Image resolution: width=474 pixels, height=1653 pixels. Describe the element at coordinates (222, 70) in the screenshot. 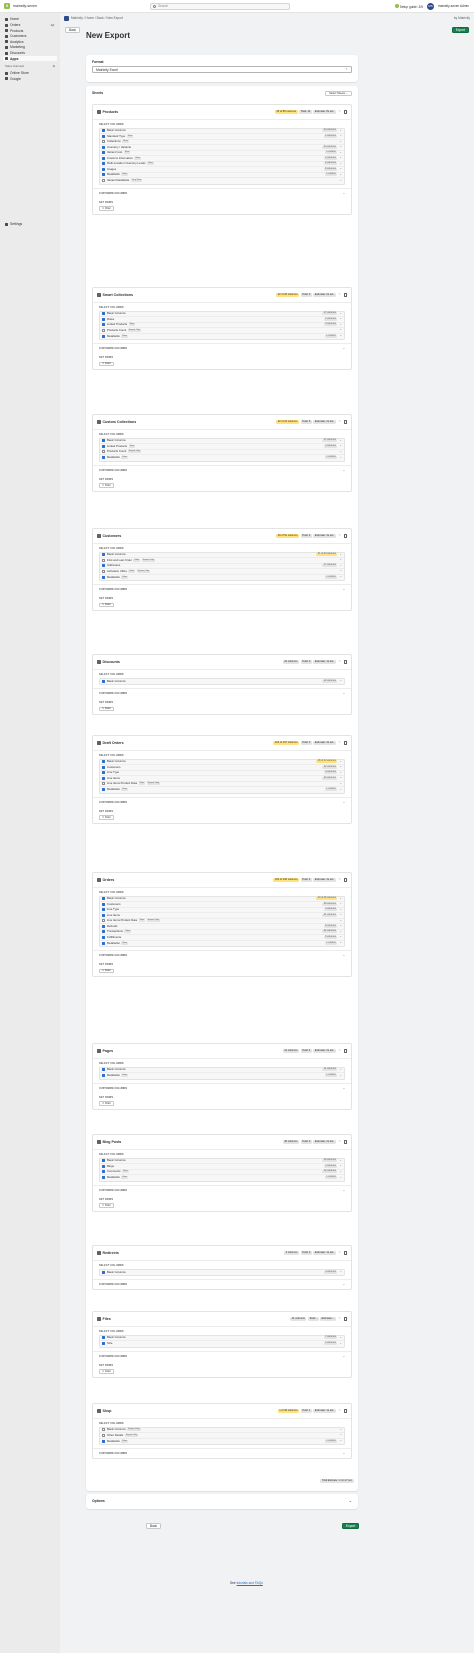

I see `format-select: Matrixify Excel ⌃` at that location.